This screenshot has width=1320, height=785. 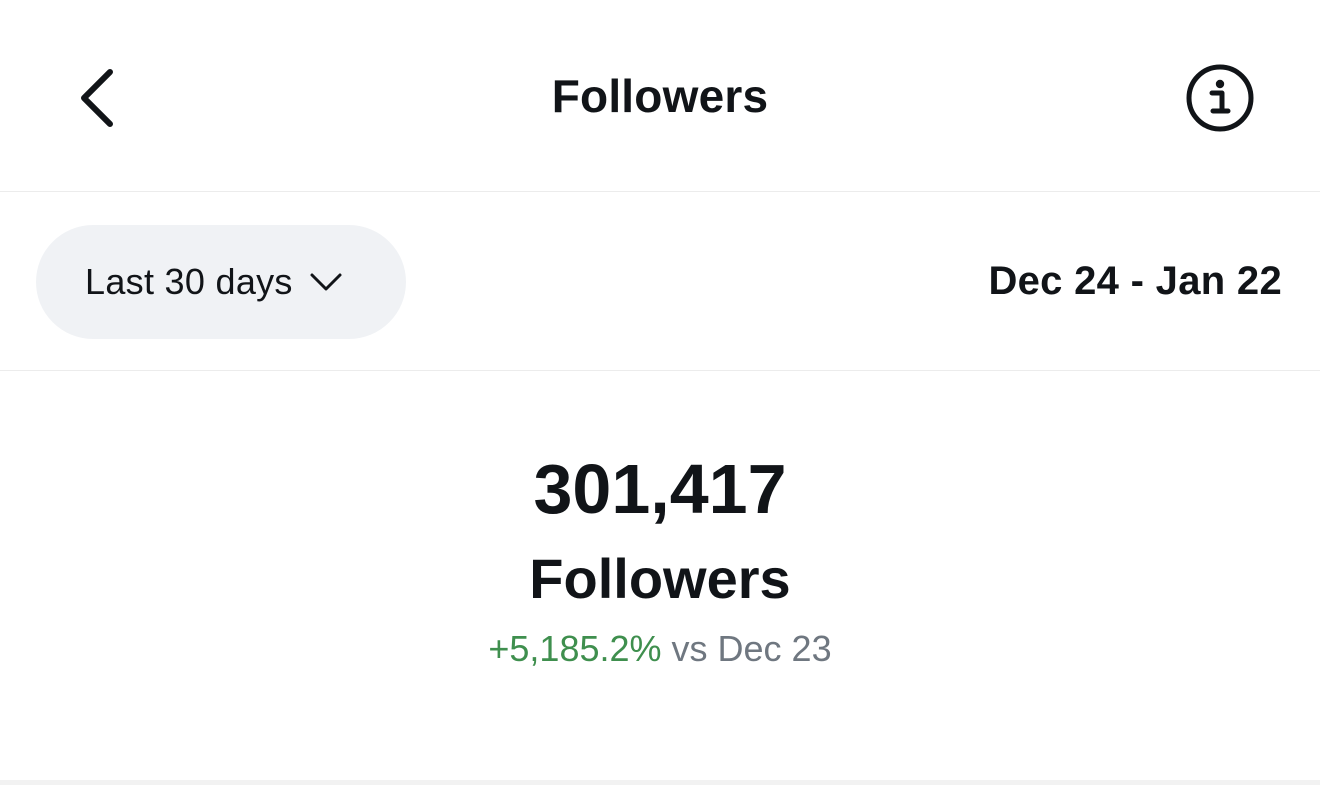 I want to click on page-title: Followers, so click(x=660, y=96).